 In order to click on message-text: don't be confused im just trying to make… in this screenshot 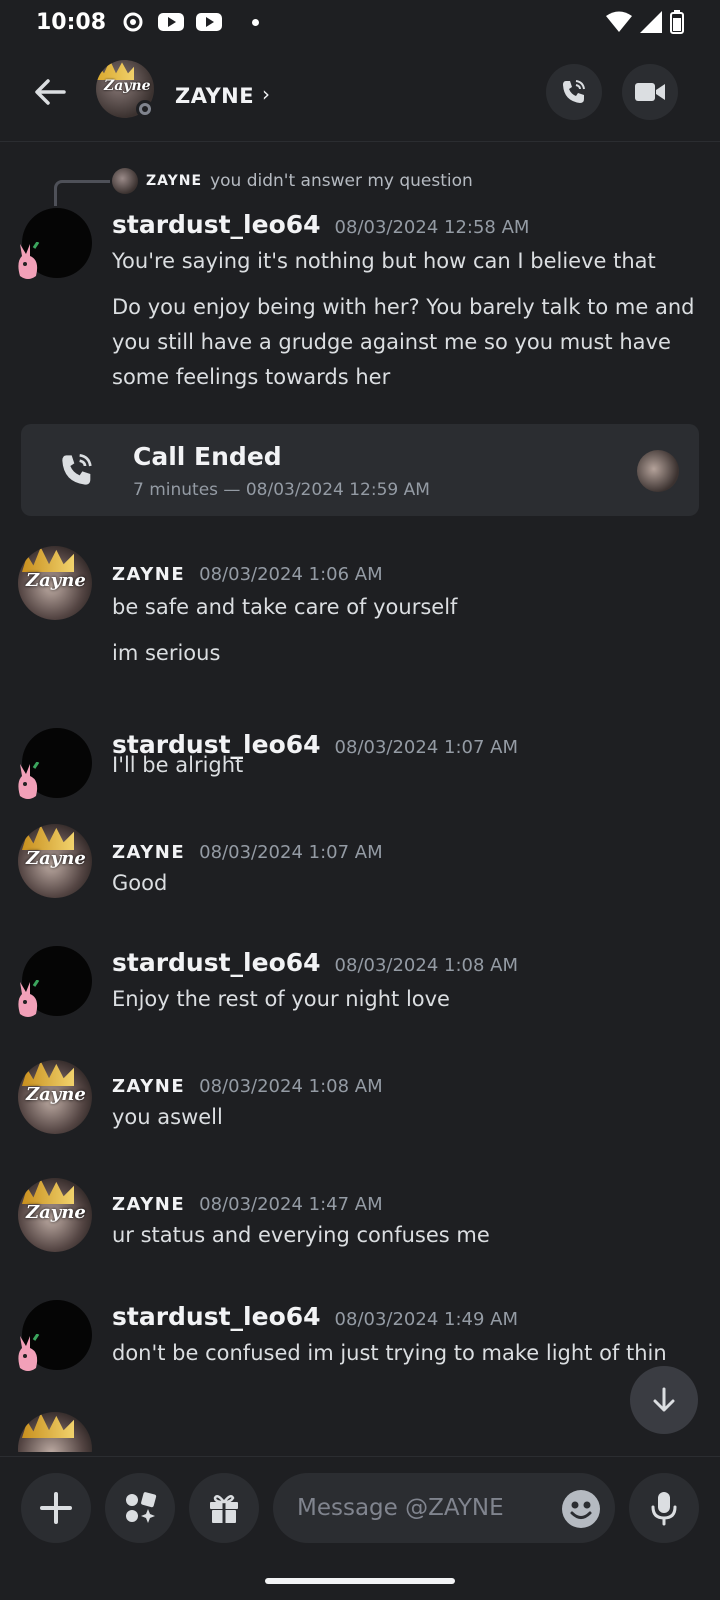, I will do `click(389, 1353)`.